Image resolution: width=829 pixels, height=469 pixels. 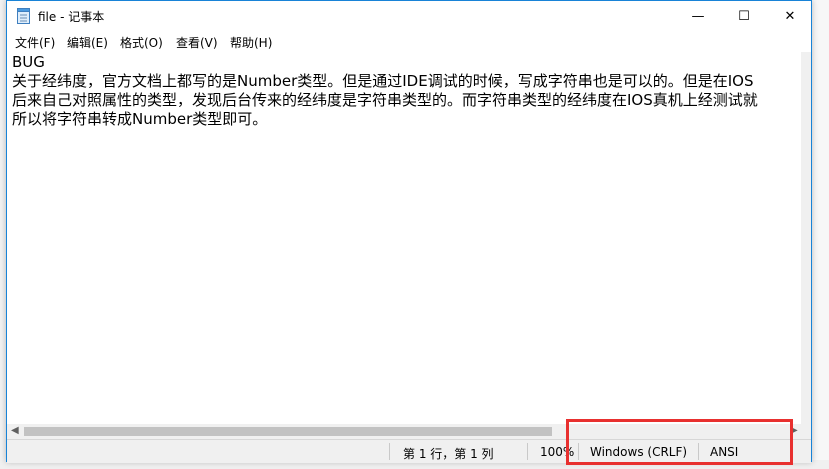 I want to click on scroll-left-icon: ◀, so click(x=15, y=430).